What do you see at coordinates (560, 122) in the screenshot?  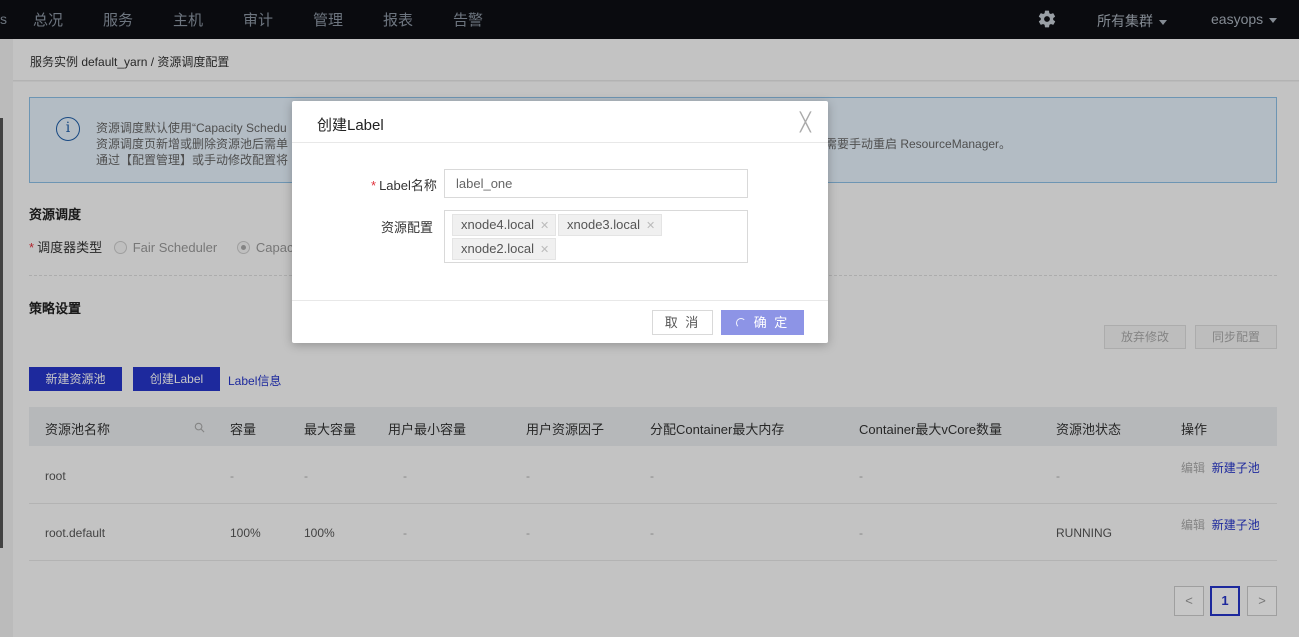 I see `dialog-header: 创建Label ╳` at bounding box center [560, 122].